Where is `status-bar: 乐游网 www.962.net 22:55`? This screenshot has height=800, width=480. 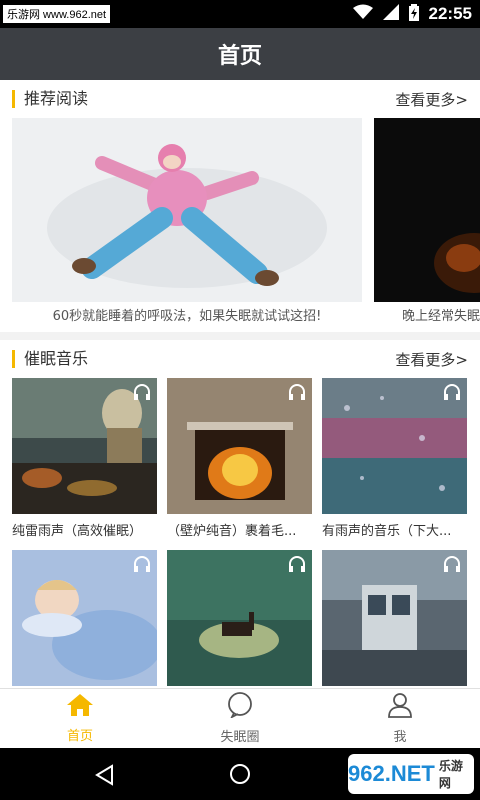
status-bar: 乐游网 www.962.net 22:55 is located at coordinates (240, 14).